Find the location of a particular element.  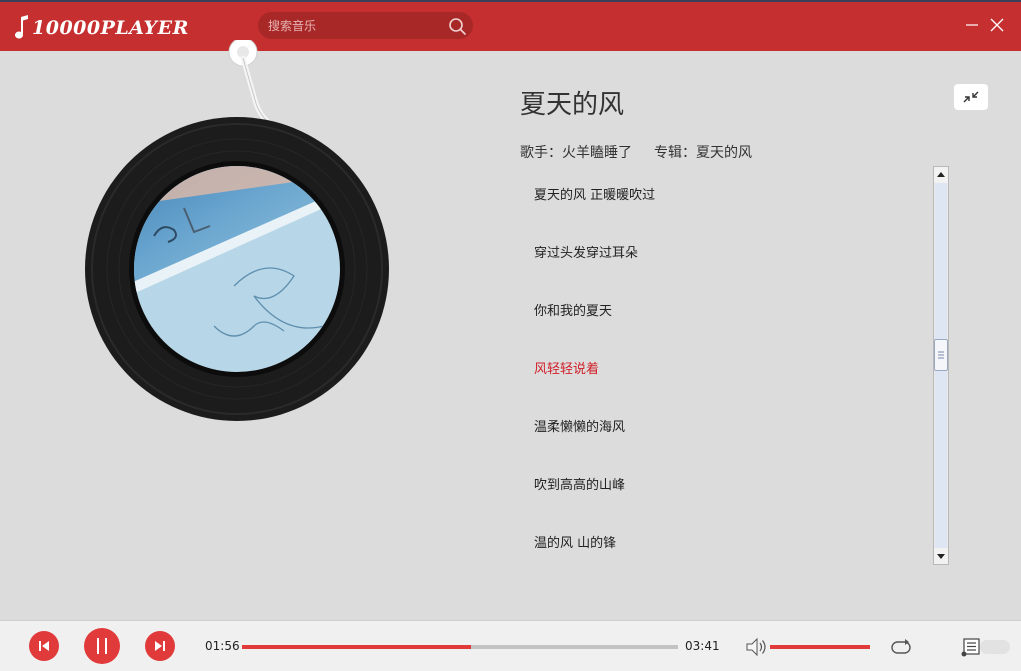

total-time: 03:41 is located at coordinates (702, 646).